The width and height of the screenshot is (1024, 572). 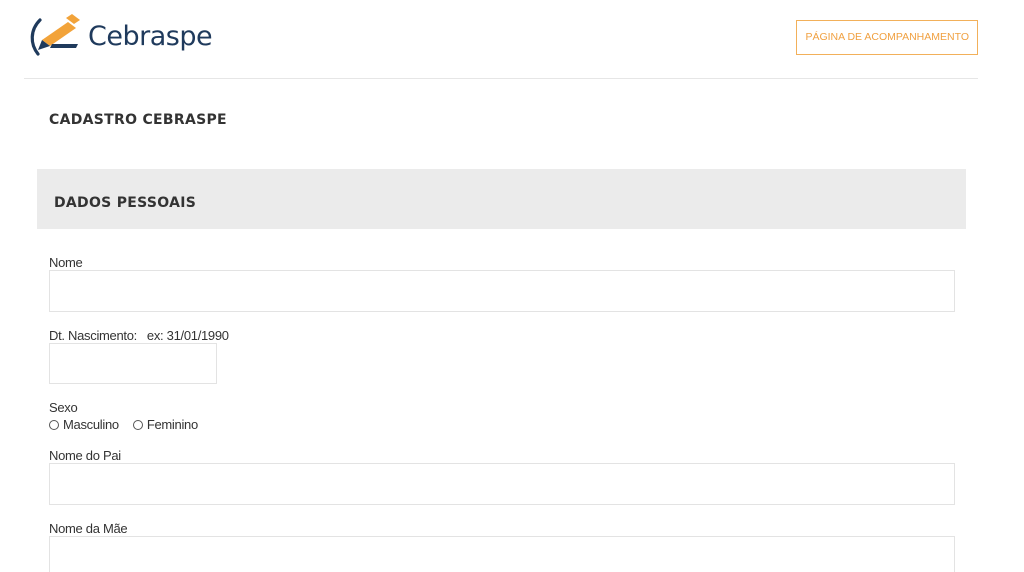 I want to click on radio-masculino-label: Masculino, so click(x=91, y=424).